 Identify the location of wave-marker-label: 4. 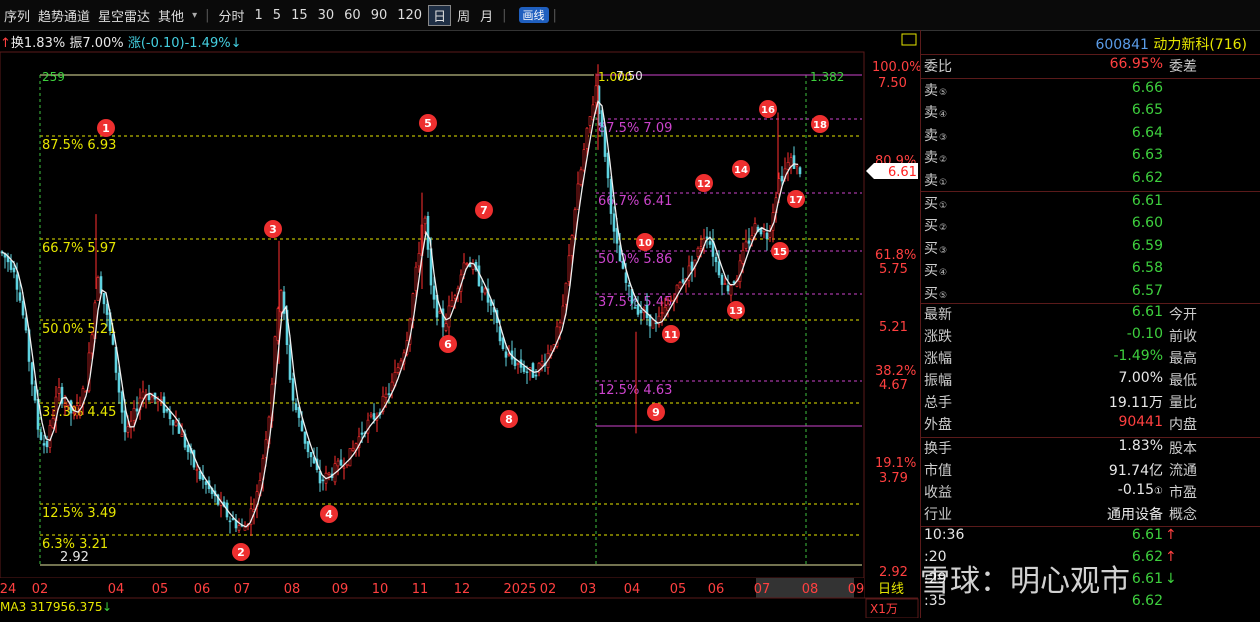
(329, 514).